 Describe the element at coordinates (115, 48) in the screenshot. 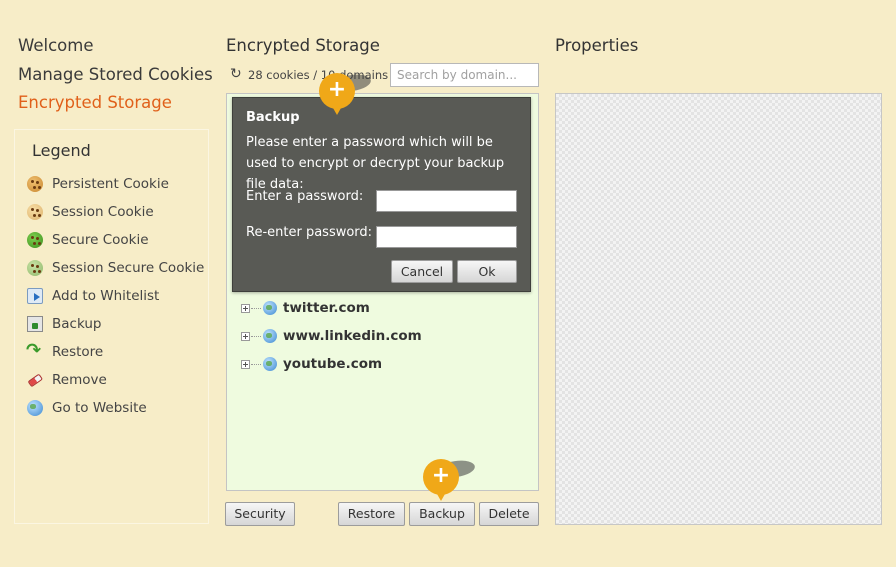

I see `nav-welcome: Welcome` at that location.